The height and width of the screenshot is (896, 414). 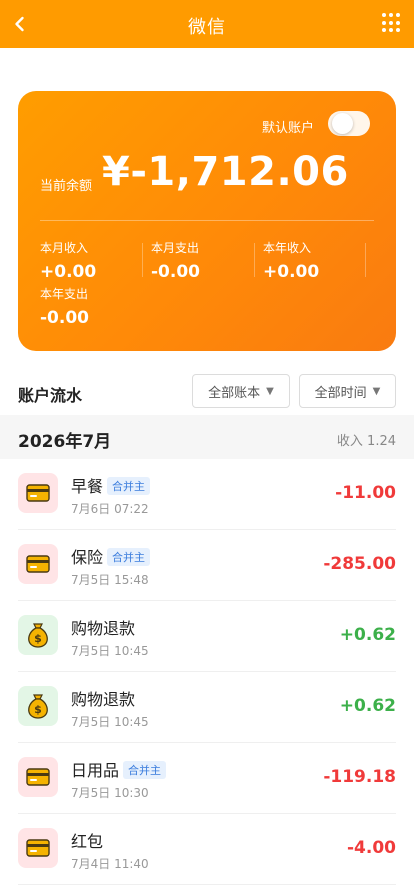 I want to click on month-header: 2026年7月 收入 1.24, so click(x=207, y=437).